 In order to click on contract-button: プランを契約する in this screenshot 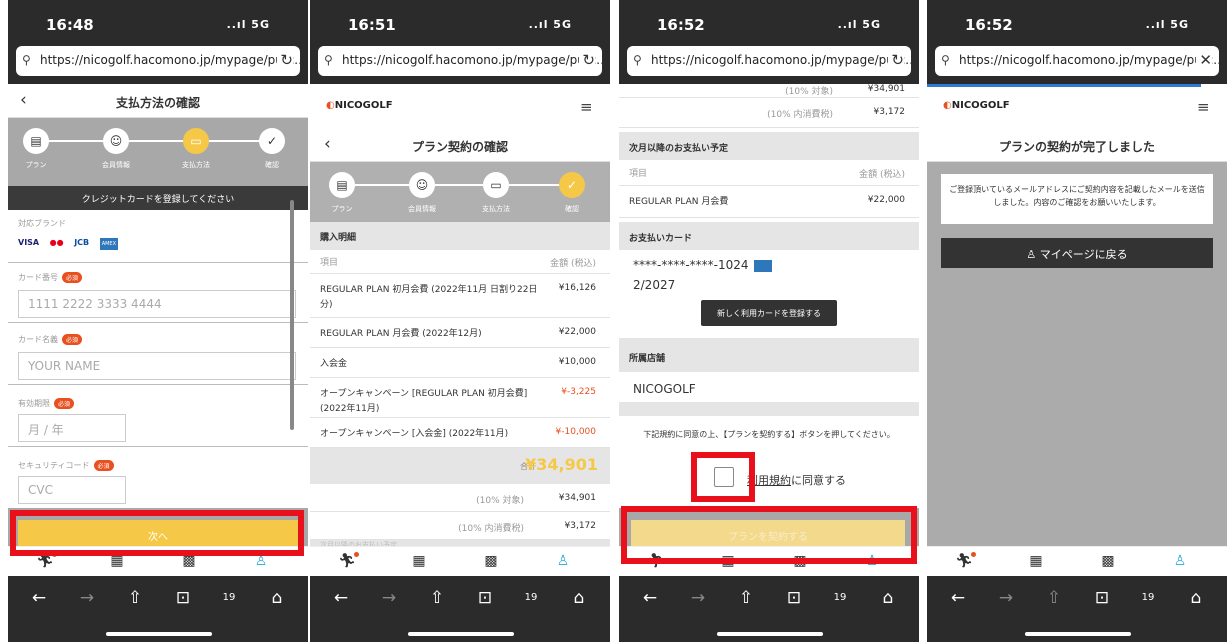, I will do `click(768, 534)`.